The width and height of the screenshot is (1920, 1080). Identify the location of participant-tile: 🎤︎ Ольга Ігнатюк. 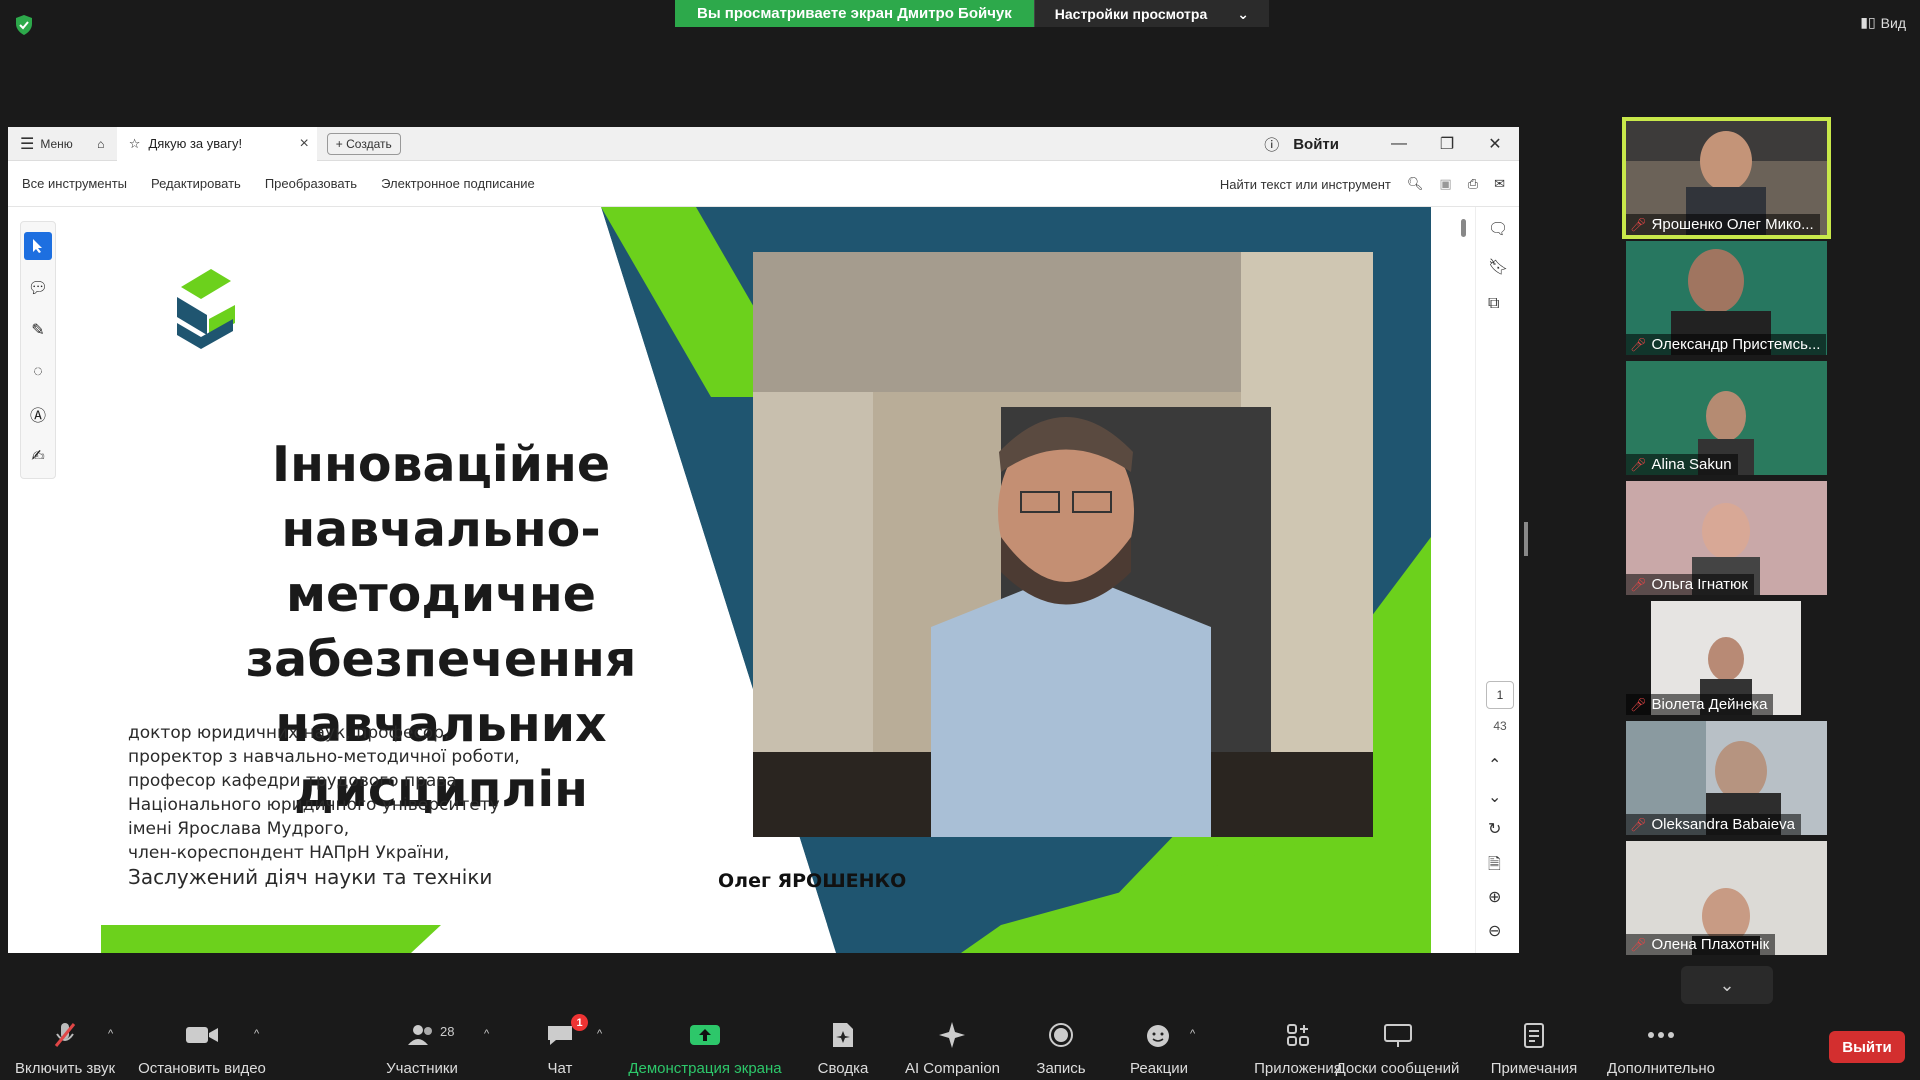
(1726, 538).